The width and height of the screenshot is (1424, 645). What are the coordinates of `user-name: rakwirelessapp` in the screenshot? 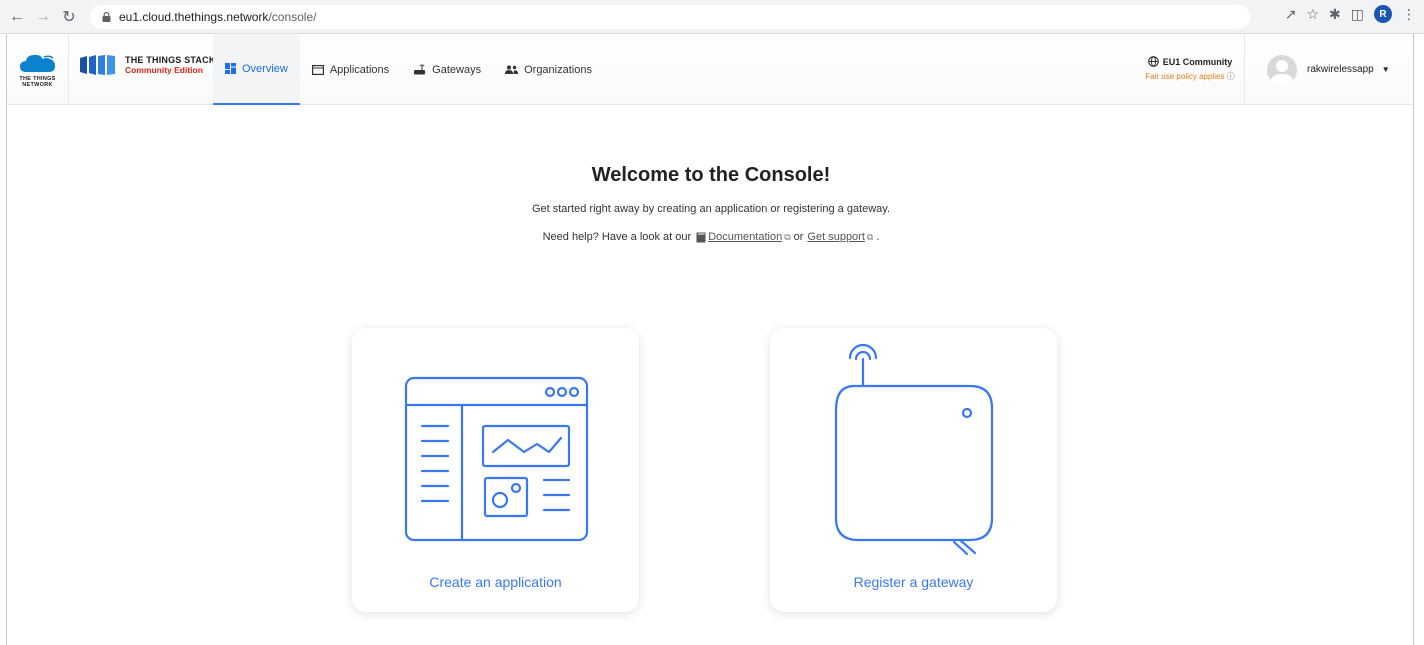 It's located at (1340, 69).